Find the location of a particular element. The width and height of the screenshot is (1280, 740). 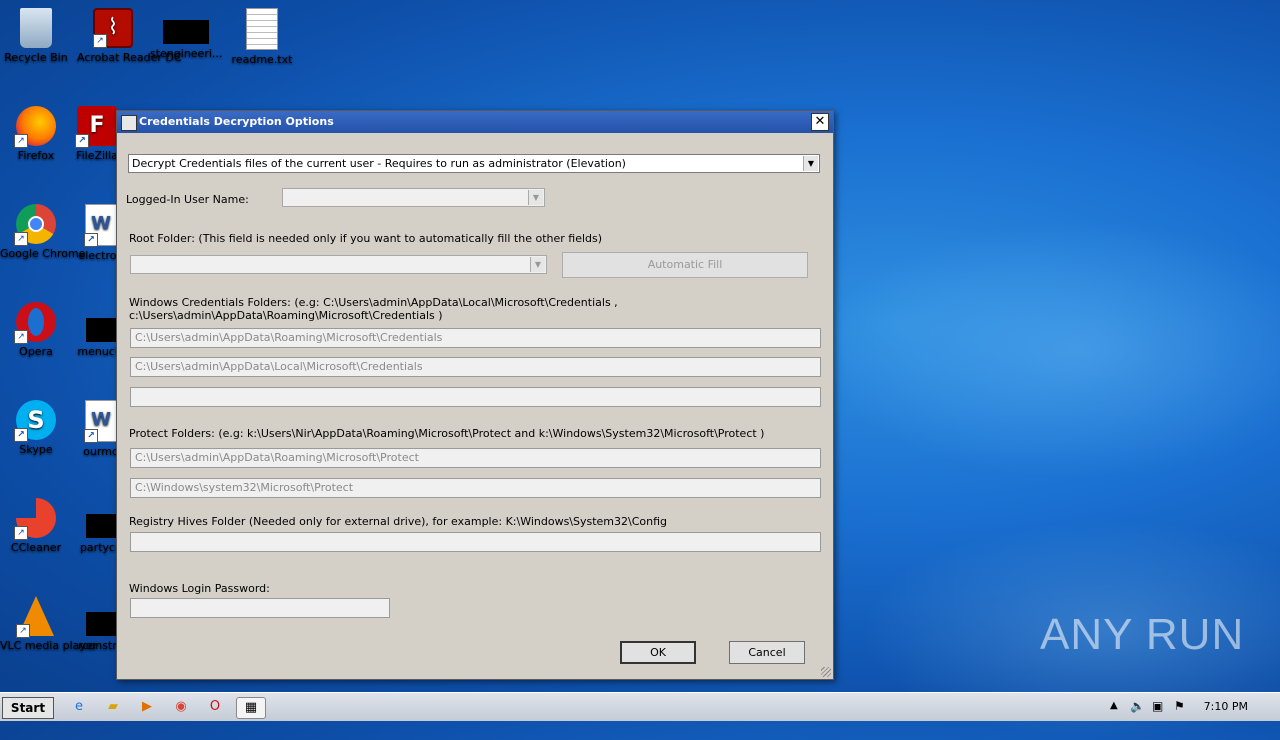

desktop-icon-chrome: ↗ Google Chrome is located at coordinates (43, 232).